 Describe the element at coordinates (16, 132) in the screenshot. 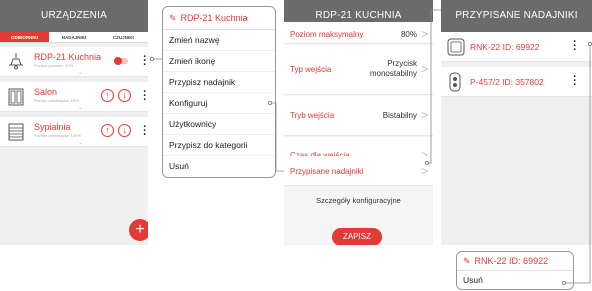

I see `roller-shutter-icon` at that location.